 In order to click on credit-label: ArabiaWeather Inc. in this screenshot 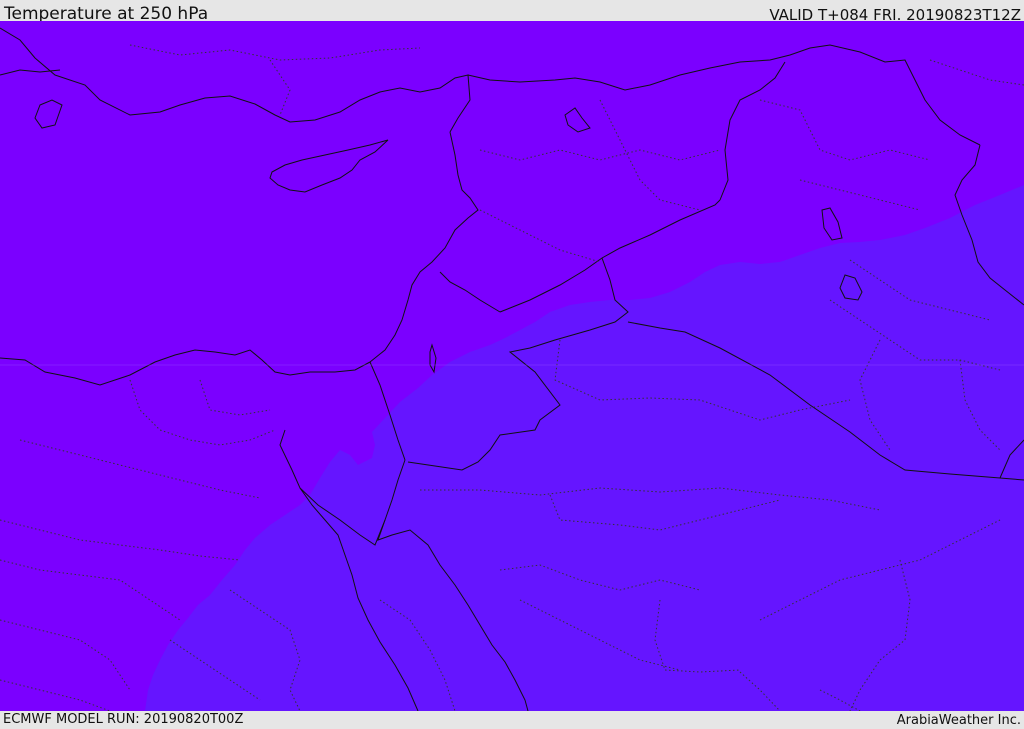, I will do `click(958, 720)`.